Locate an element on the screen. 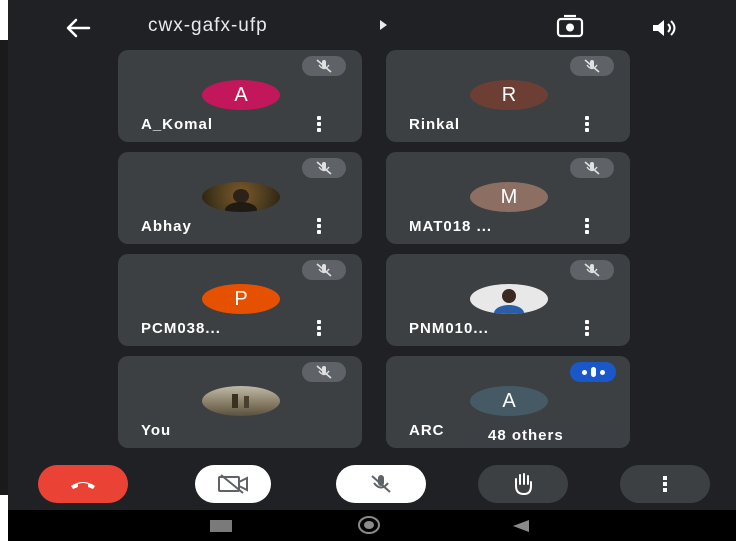  more-vert-icon is located at coordinates (665, 484).